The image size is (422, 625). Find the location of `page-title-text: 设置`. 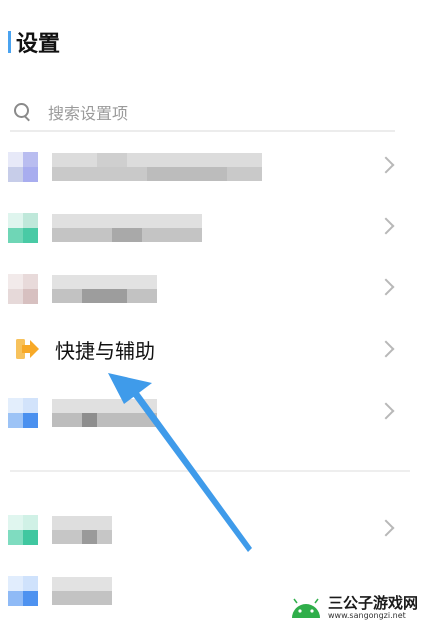

page-title-text: 设置 is located at coordinates (38, 44).